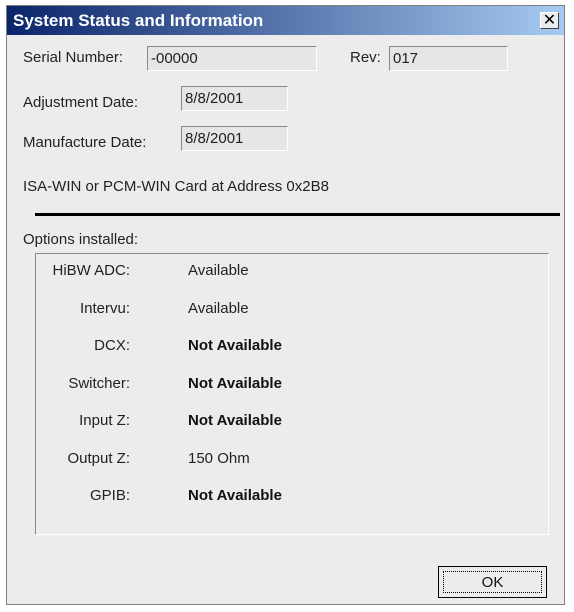  What do you see at coordinates (232, 58) in the screenshot?
I see `serial-number-field: -00000` at bounding box center [232, 58].